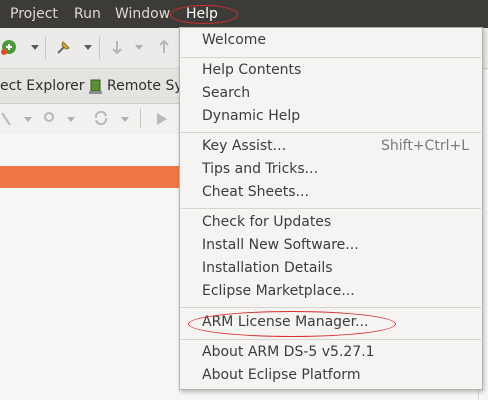  Describe the element at coordinates (9, 47) in the screenshot. I see `new-debug-icon` at that location.